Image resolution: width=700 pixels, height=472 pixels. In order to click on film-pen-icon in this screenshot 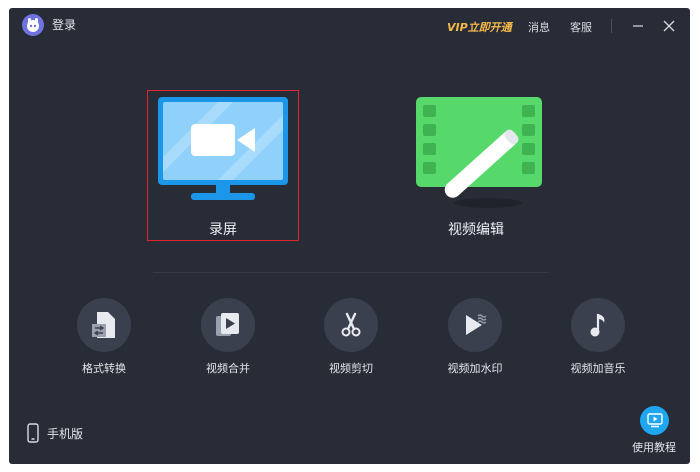, I will do `click(479, 152)`.